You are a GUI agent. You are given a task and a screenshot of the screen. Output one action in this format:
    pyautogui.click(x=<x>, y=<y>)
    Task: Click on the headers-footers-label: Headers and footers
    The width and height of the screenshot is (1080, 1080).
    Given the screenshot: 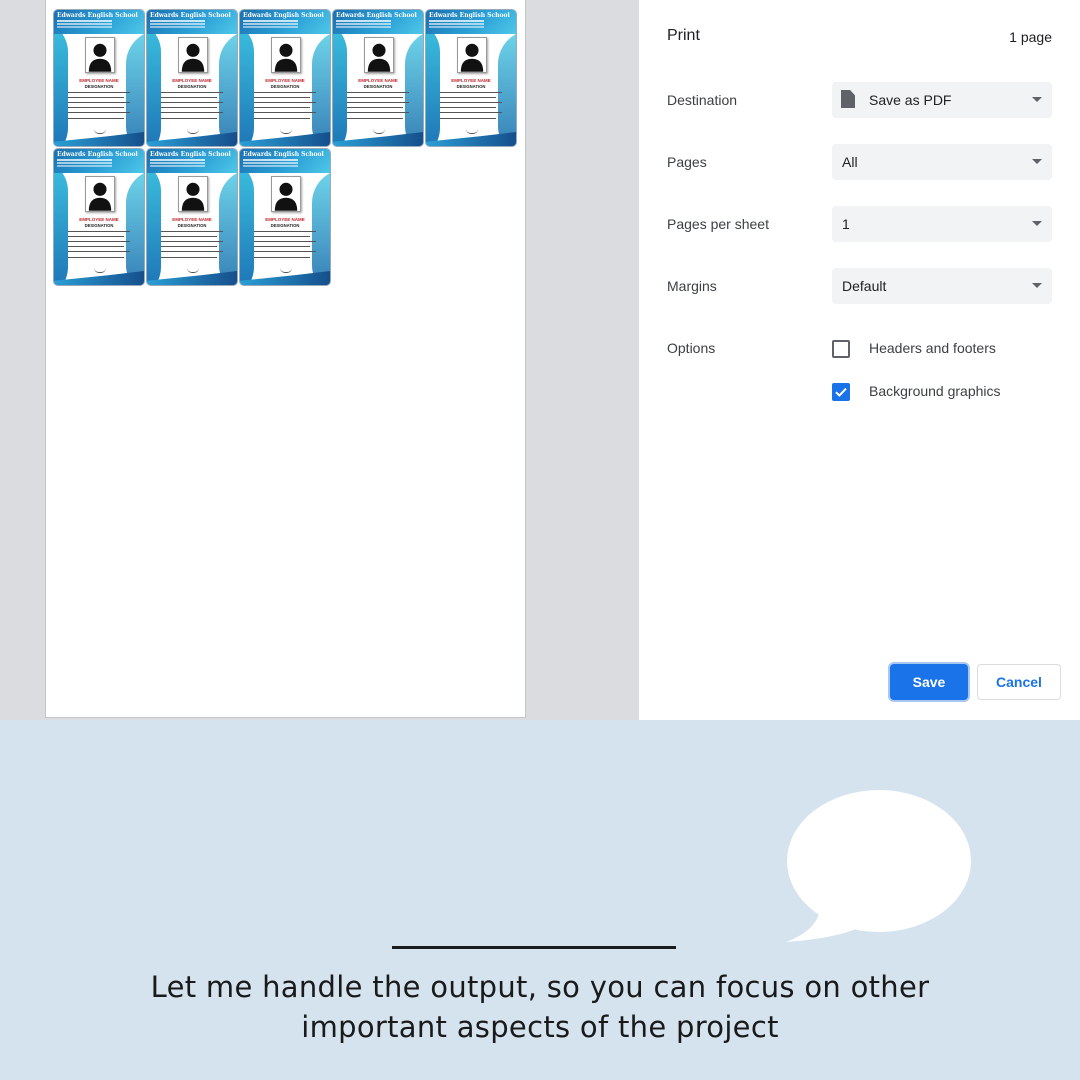 What is the action you would take?
    pyautogui.click(x=932, y=348)
    